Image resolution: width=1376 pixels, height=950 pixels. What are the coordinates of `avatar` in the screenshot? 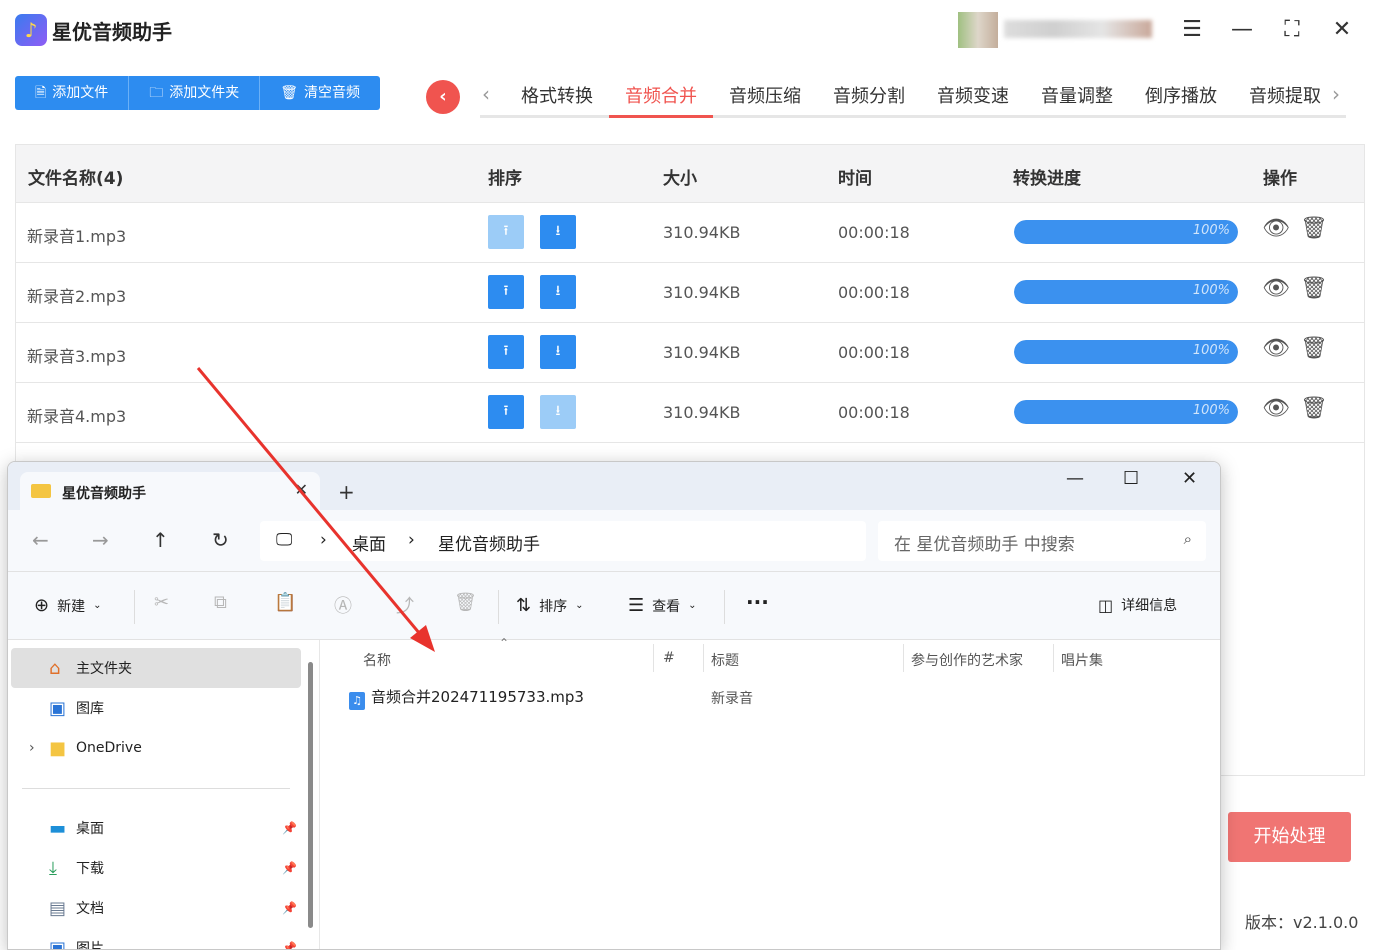 It's located at (978, 30).